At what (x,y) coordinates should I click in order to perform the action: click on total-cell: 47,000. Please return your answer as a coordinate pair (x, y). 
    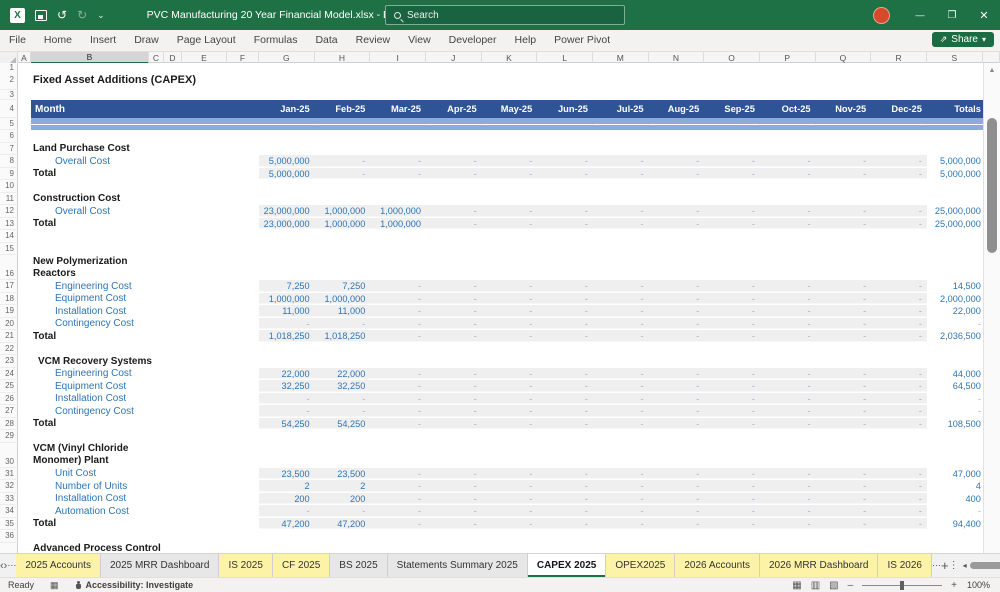
    Looking at the image, I should click on (955, 474).